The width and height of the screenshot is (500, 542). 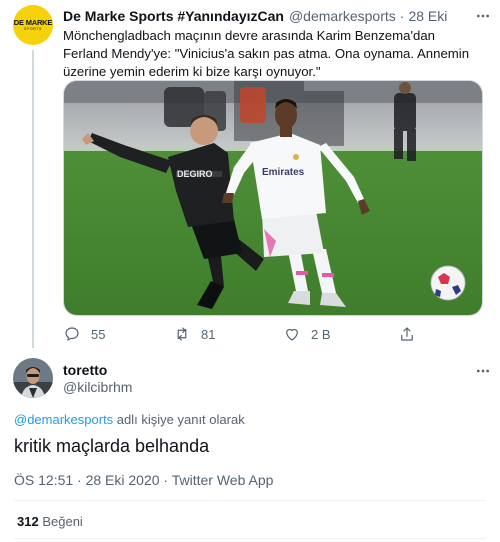 What do you see at coordinates (208, 334) in the screenshot?
I see `retweet-count: 81` at bounding box center [208, 334].